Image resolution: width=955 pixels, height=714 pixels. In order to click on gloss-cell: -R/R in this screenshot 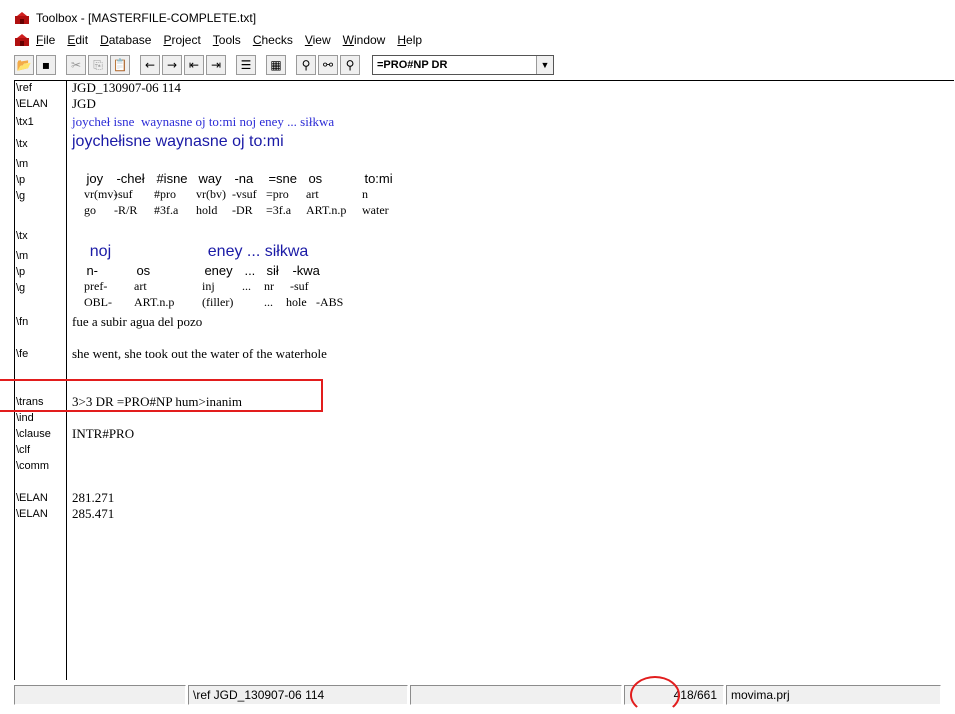, I will do `click(126, 210)`.